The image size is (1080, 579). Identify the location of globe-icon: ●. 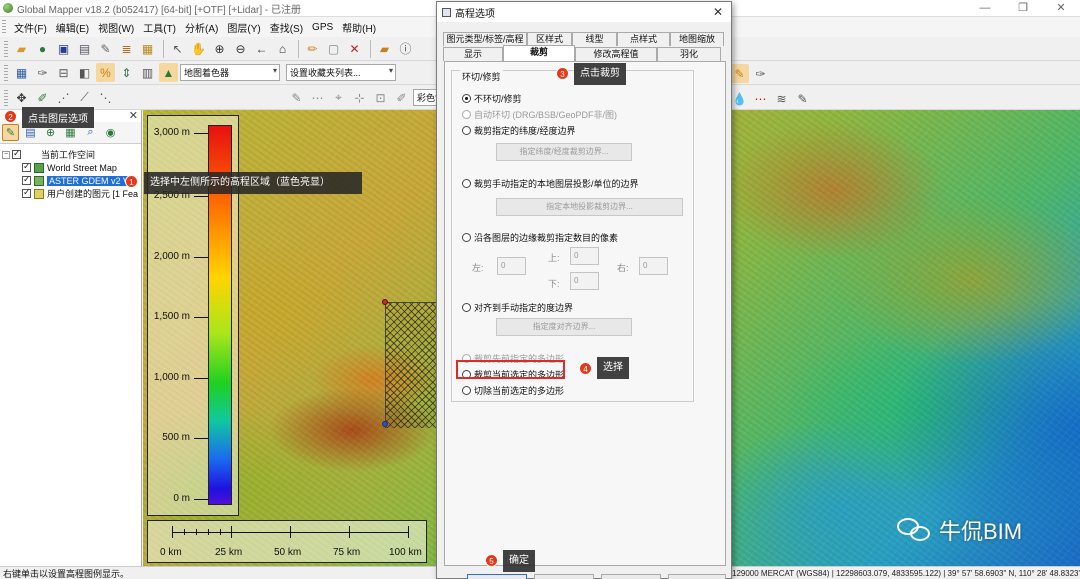
(42, 48).